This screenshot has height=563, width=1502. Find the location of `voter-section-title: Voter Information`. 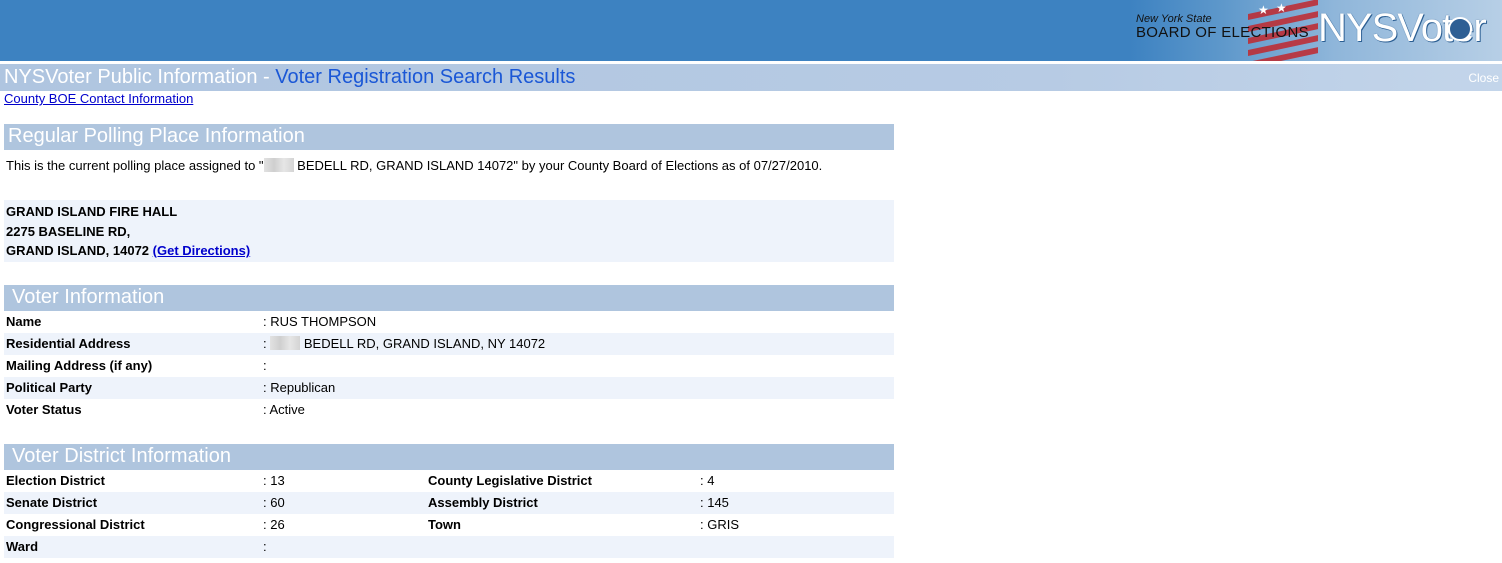

voter-section-title: Voter Information is located at coordinates (88, 297).